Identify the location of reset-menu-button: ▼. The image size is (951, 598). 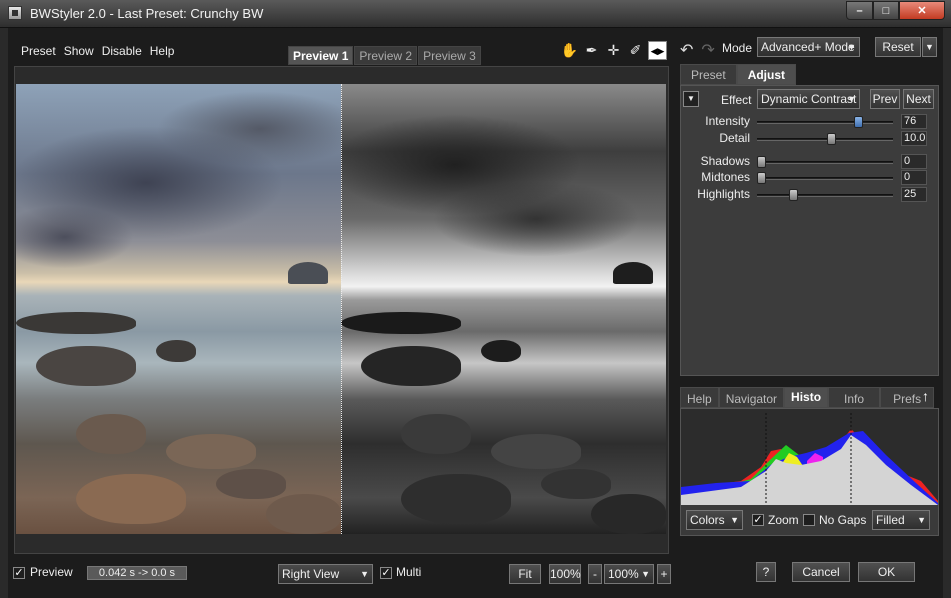
(929, 47).